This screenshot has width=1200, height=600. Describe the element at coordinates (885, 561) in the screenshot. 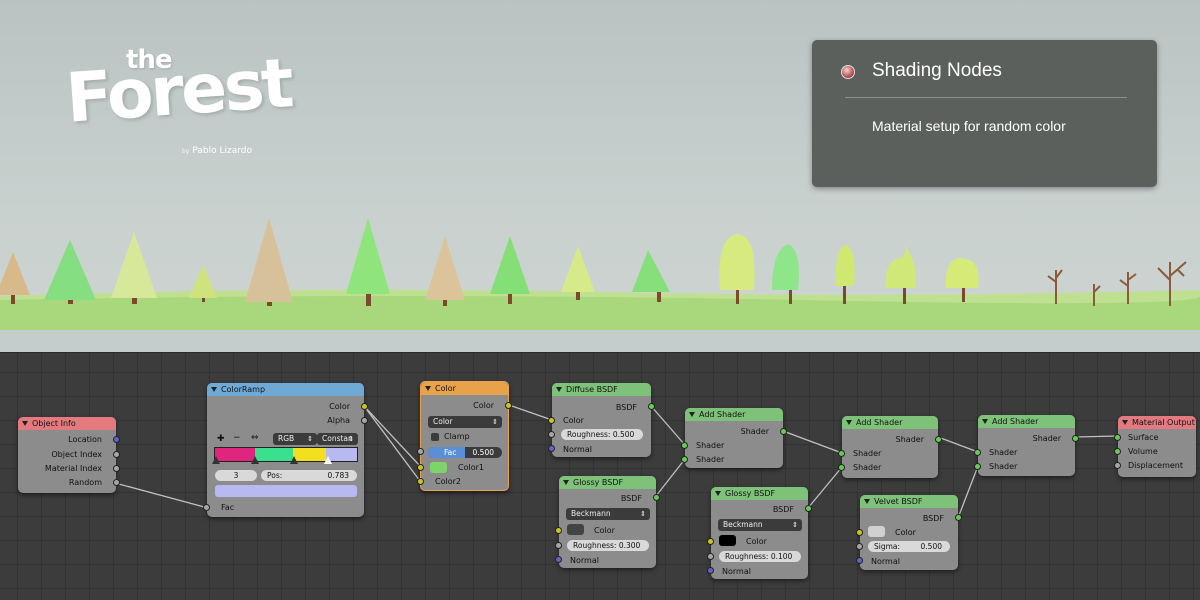

I see `input-normal: Normal` at that location.